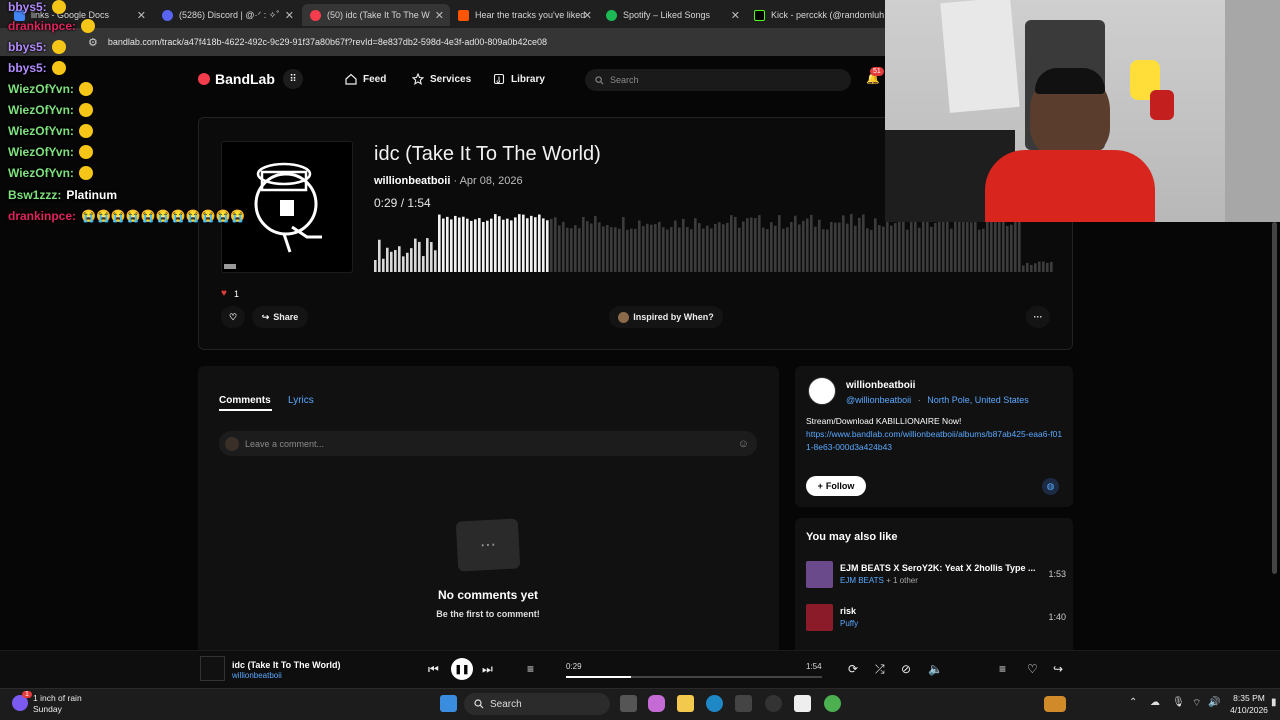 The height and width of the screenshot is (720, 1280). Describe the element at coordinates (93, 42) in the screenshot. I see `site-info-icon: ⚙` at that location.